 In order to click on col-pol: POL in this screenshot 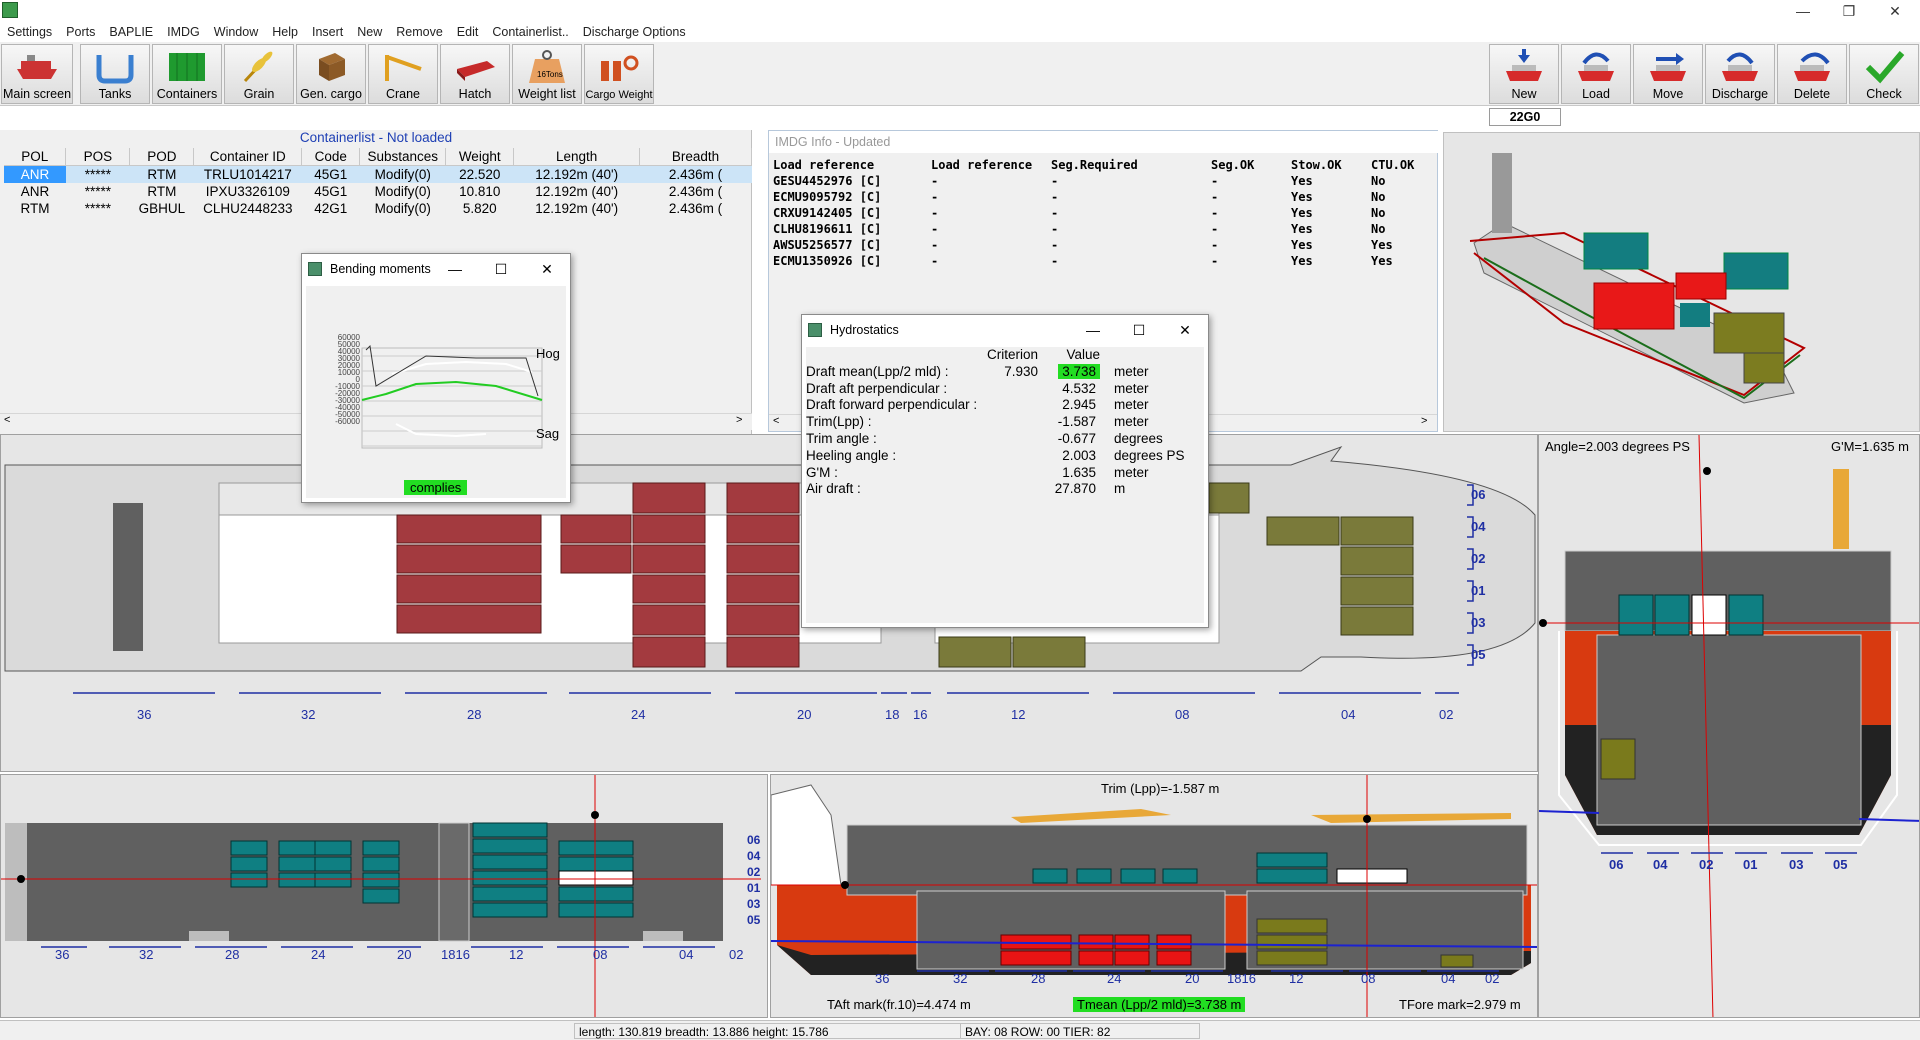, I will do `click(35, 157)`.